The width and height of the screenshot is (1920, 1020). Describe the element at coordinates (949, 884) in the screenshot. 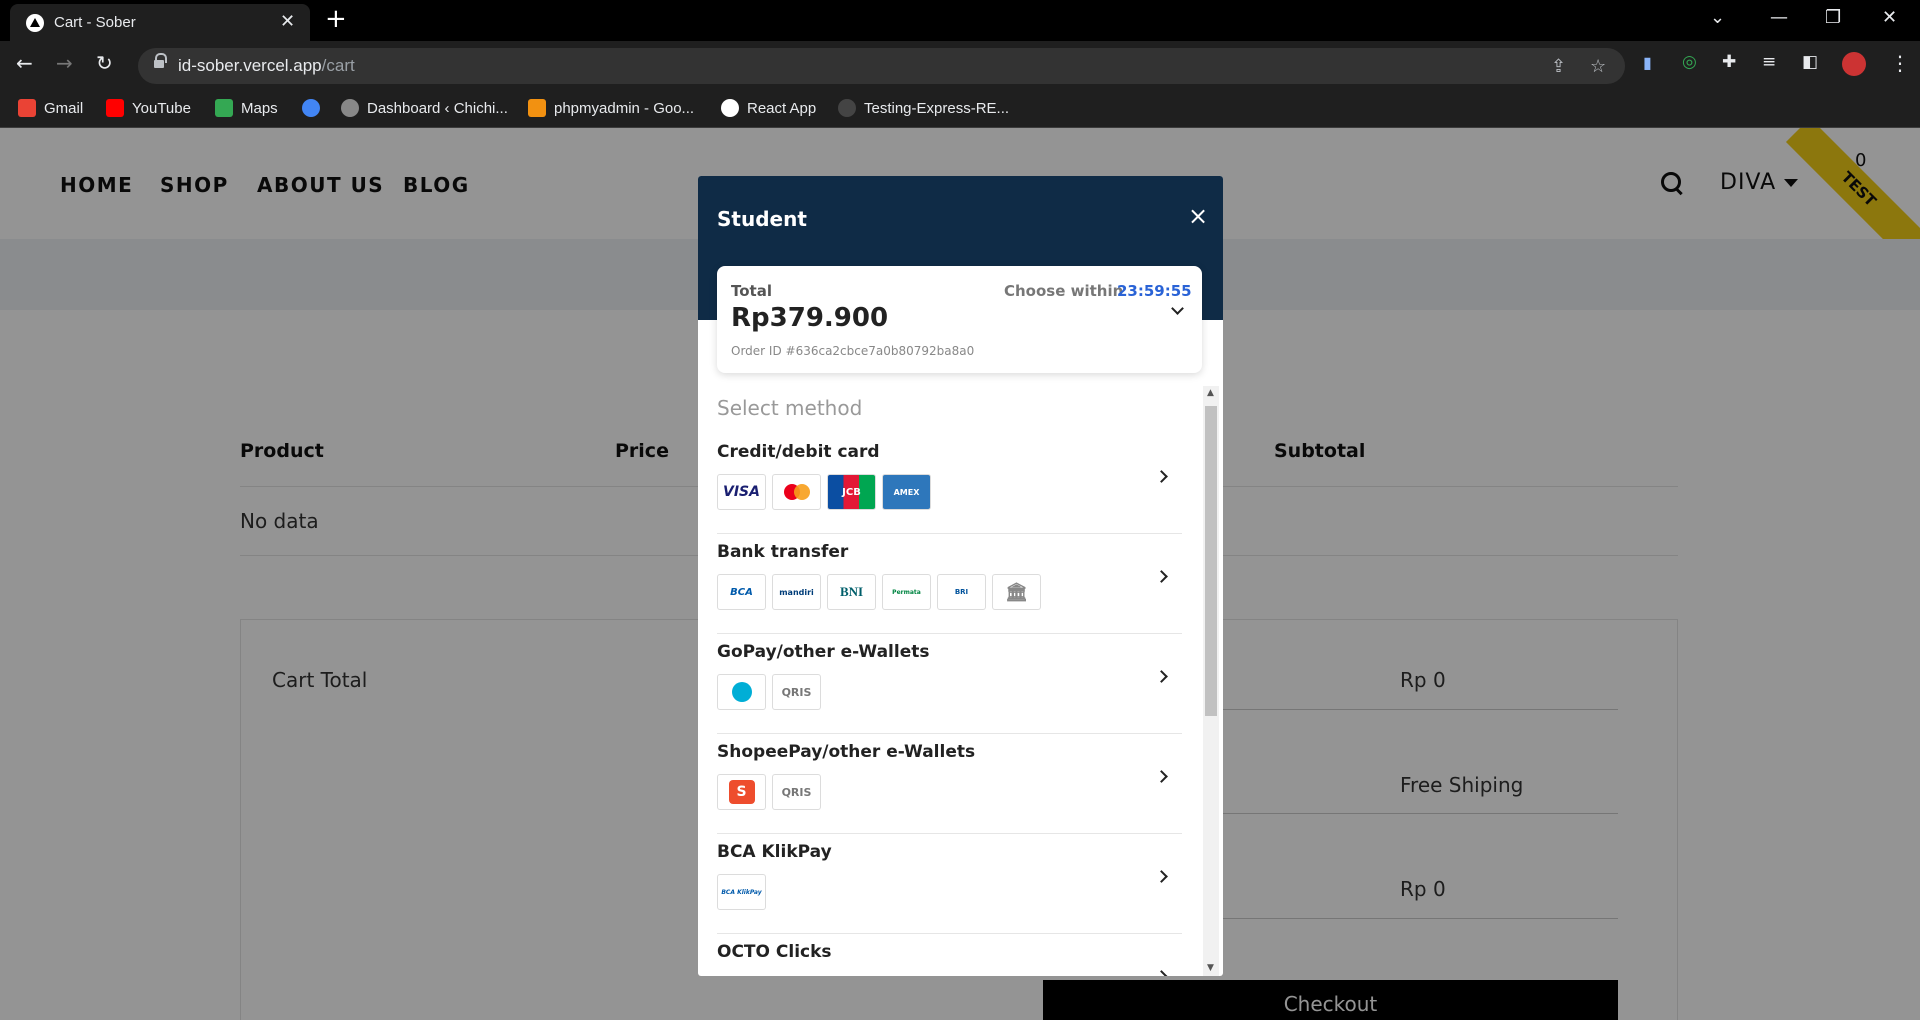

I see `method-bca-klikpay: BCA KlikPay BCA KlikPay` at that location.